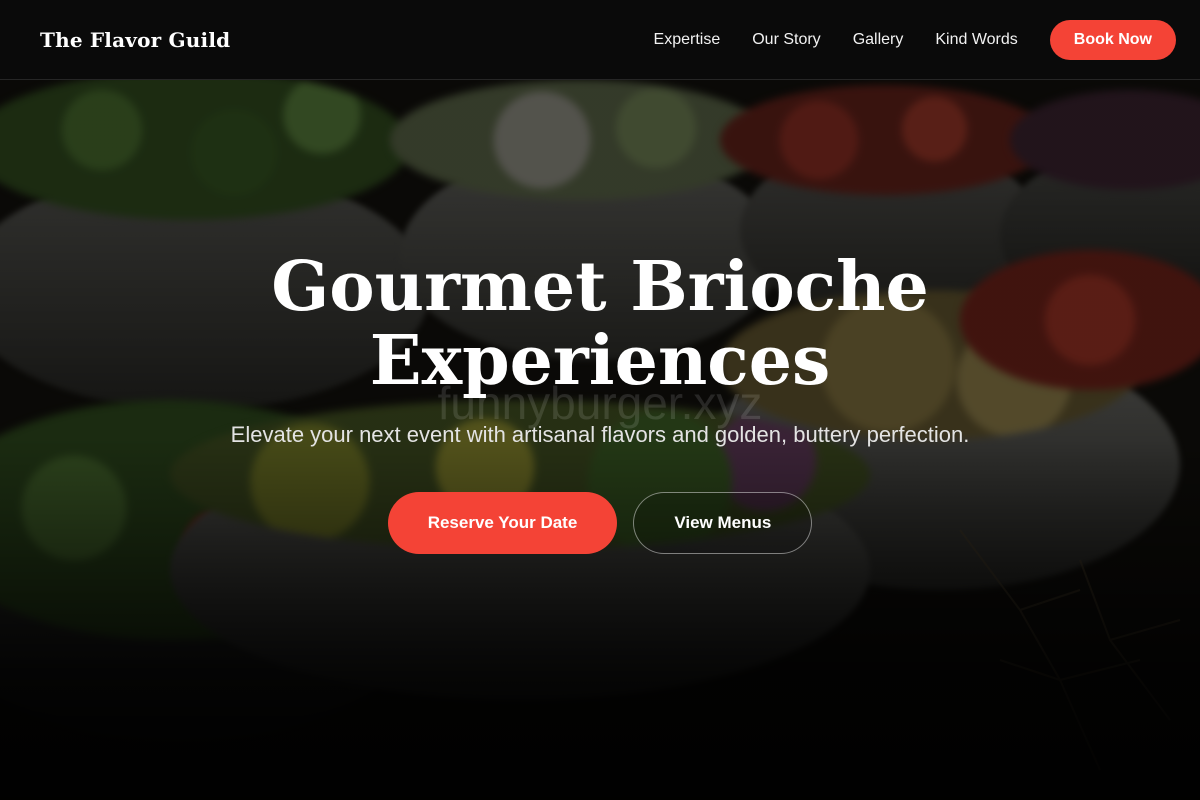 The image size is (1200, 800). Describe the element at coordinates (878, 40) in the screenshot. I see `nav-link-gallery: Gallery` at that location.